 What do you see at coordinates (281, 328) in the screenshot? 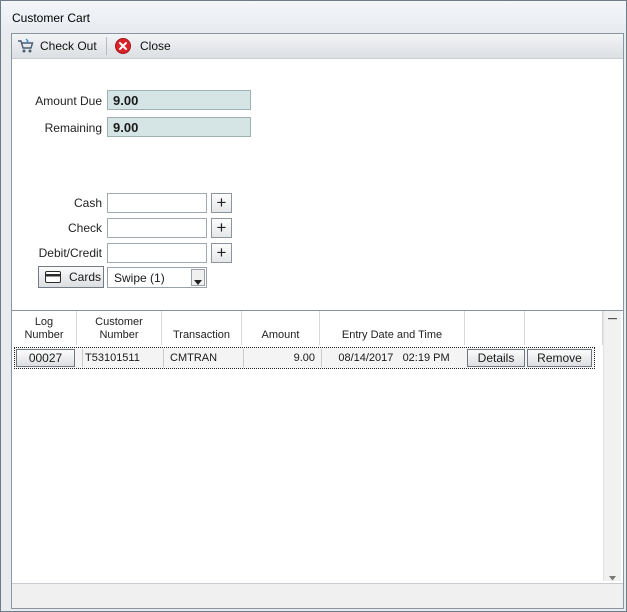
I see `column-header-amount: Amount` at bounding box center [281, 328].